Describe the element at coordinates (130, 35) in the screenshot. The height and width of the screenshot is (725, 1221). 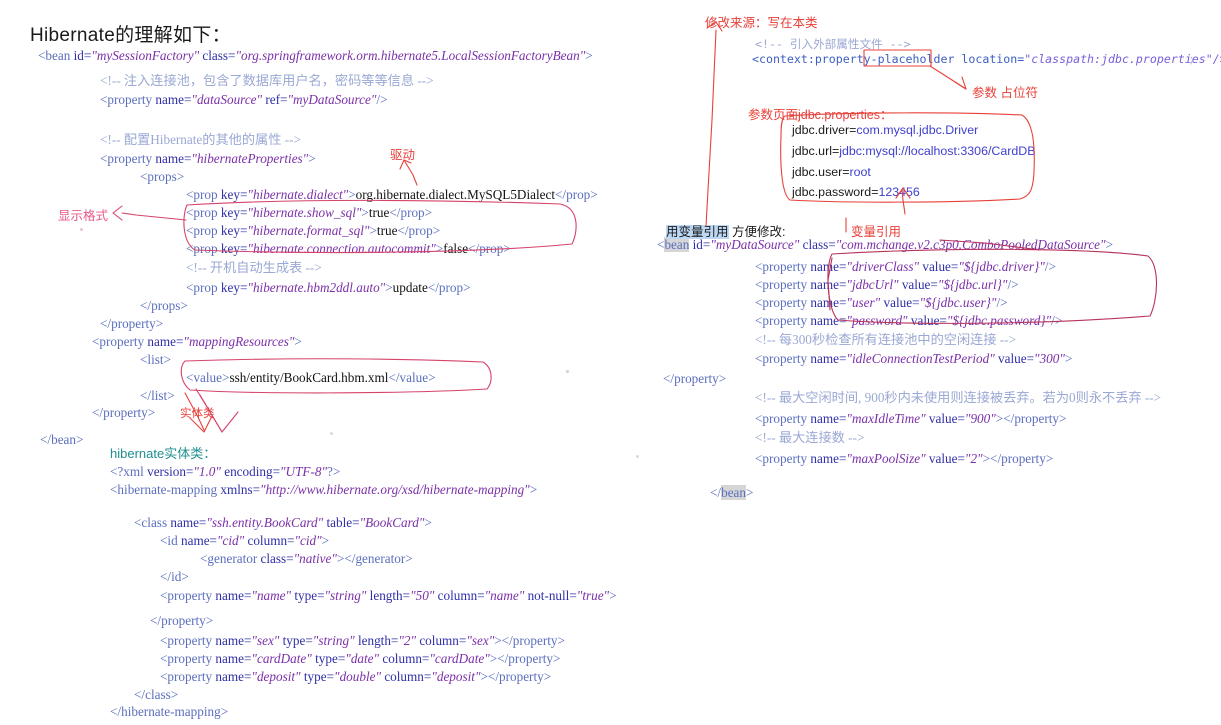
I see `page-title: Hibernate的理解如下：` at that location.